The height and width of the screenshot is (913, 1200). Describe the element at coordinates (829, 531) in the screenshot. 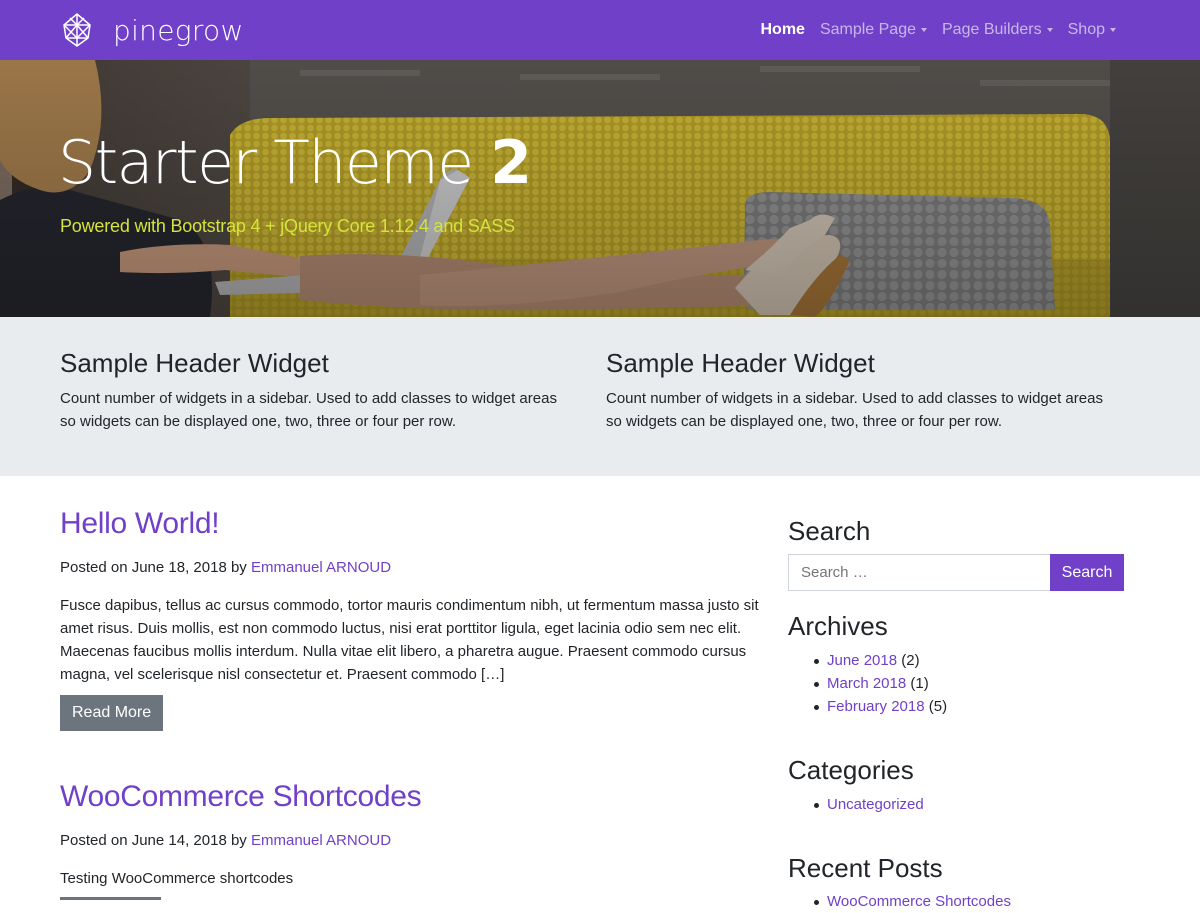

I see `search-widget-title: Search` at that location.